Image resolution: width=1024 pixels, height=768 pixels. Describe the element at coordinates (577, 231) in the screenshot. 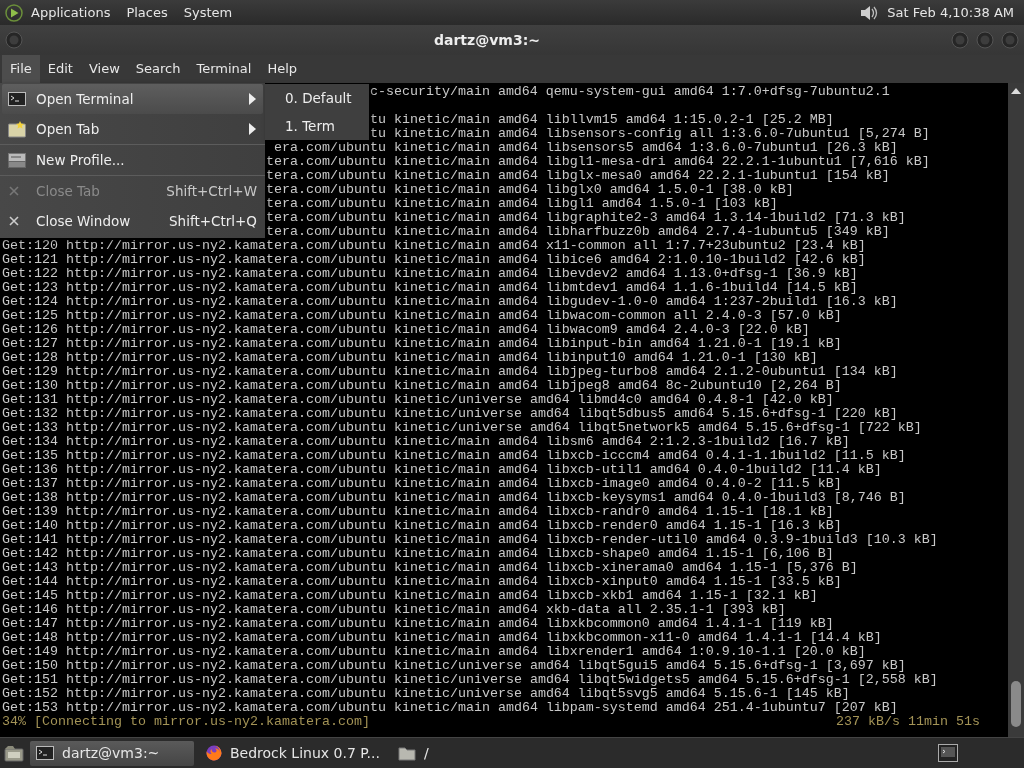

I see `terminal-line: tera.com/ubuntu kinetic/main amd64 libharfbuzz0b amd64 2.7.4-1ubuntu5 [349 kB]` at that location.